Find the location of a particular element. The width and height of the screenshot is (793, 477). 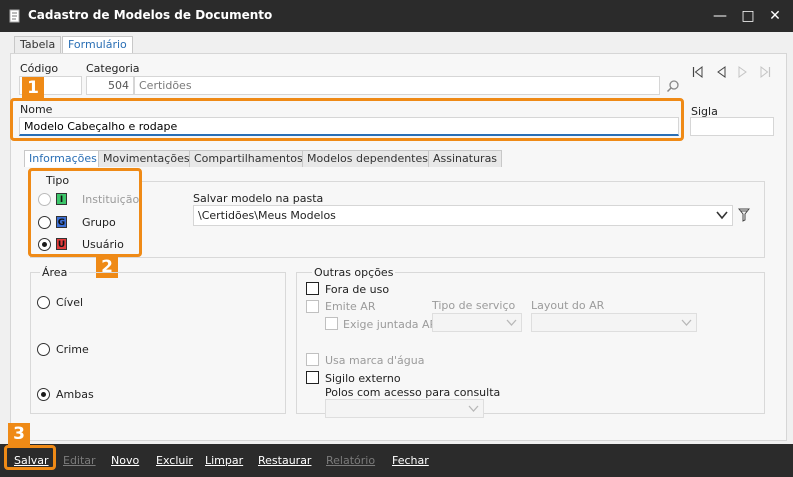

usuario-icon: U is located at coordinates (61, 244).